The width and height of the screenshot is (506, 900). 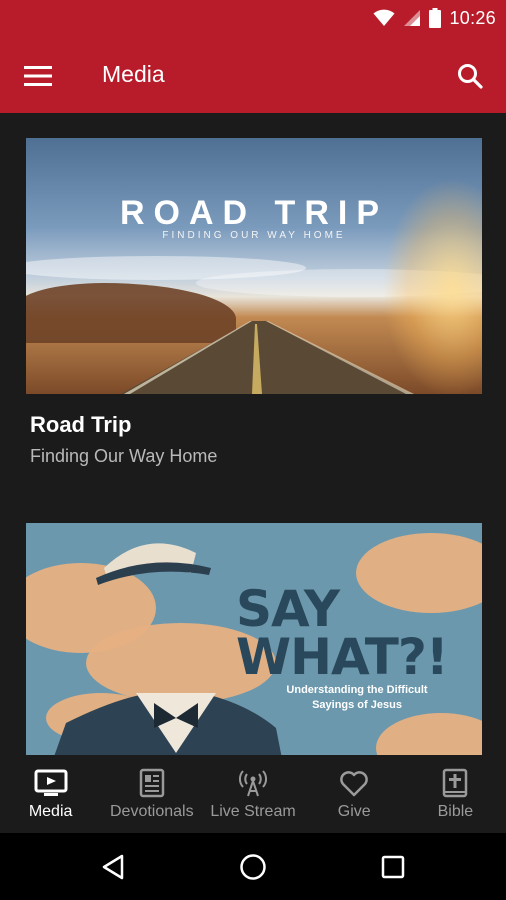 I want to click on nav-label: Bible, so click(x=455, y=811).